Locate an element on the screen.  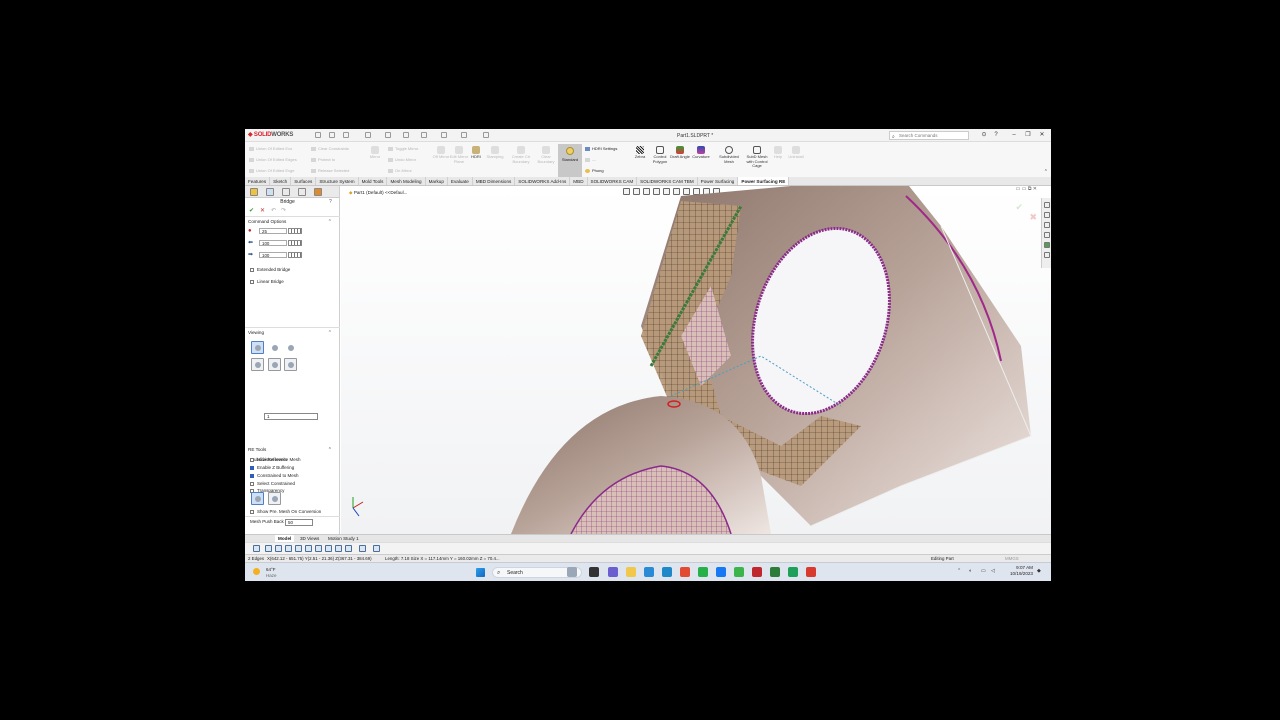
undo-icon: ↶ is located at coordinates (273, 210).